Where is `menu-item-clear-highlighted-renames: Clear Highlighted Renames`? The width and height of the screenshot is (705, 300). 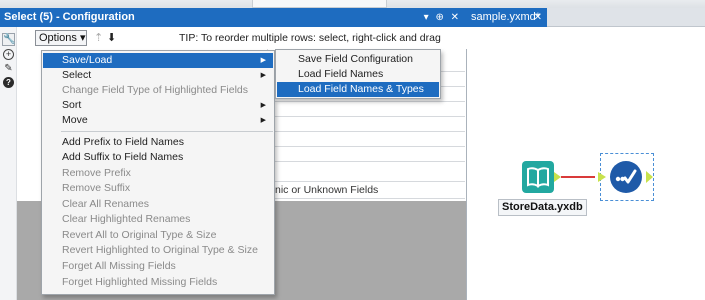
menu-item-clear-highlighted-renames: Clear Highlighted Renames is located at coordinates (158, 219).